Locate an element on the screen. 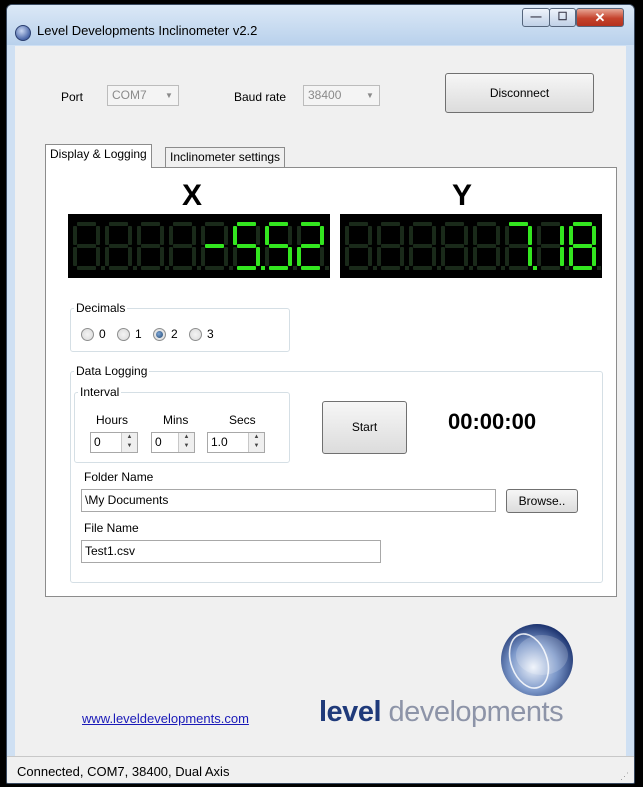 The width and height of the screenshot is (643, 787). status-text: Connected, COM7, 38400, Dual Axis is located at coordinates (123, 771).